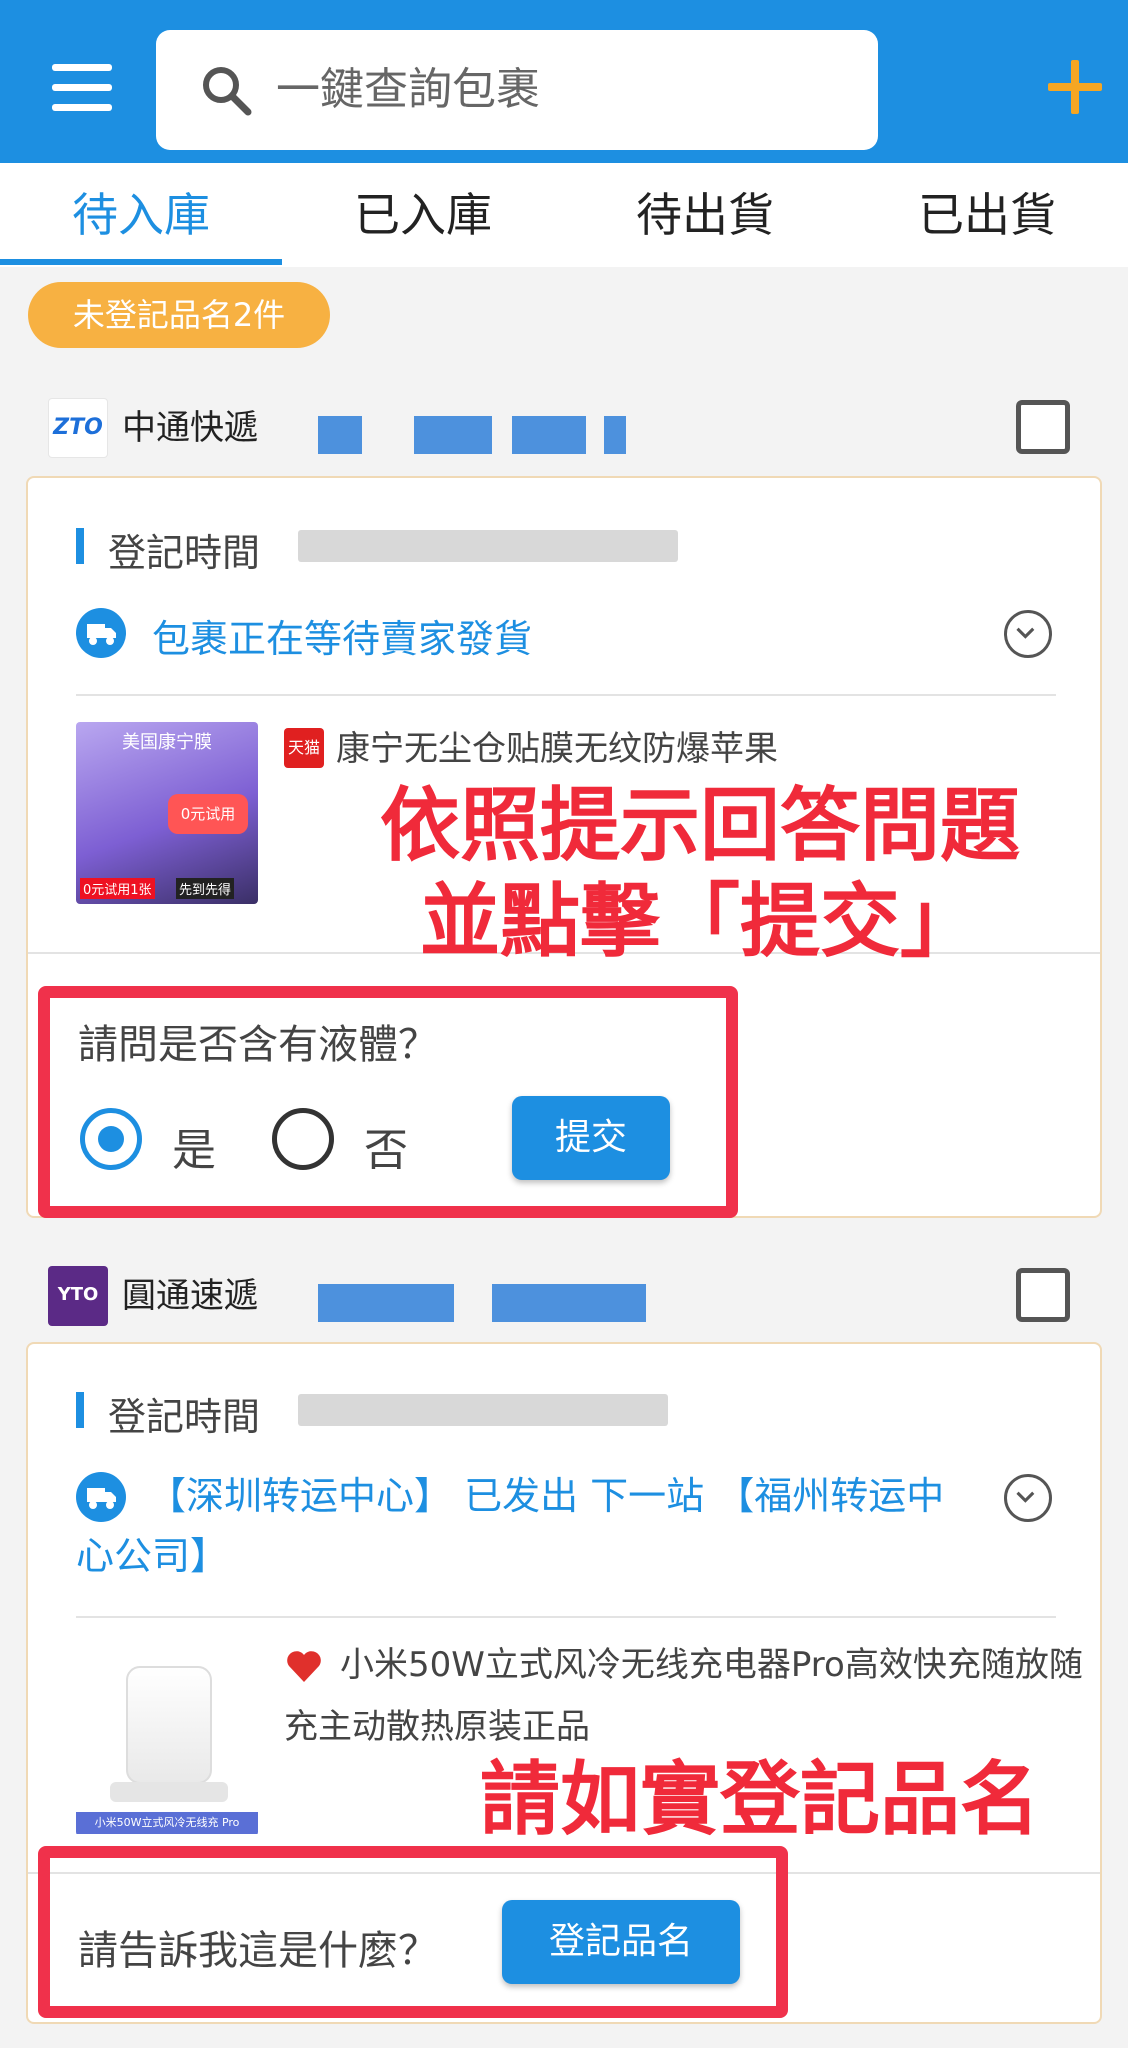 The width and height of the screenshot is (1128, 2048). What do you see at coordinates (423, 215) in the screenshot?
I see `tab-inbound: 已入庫` at bounding box center [423, 215].